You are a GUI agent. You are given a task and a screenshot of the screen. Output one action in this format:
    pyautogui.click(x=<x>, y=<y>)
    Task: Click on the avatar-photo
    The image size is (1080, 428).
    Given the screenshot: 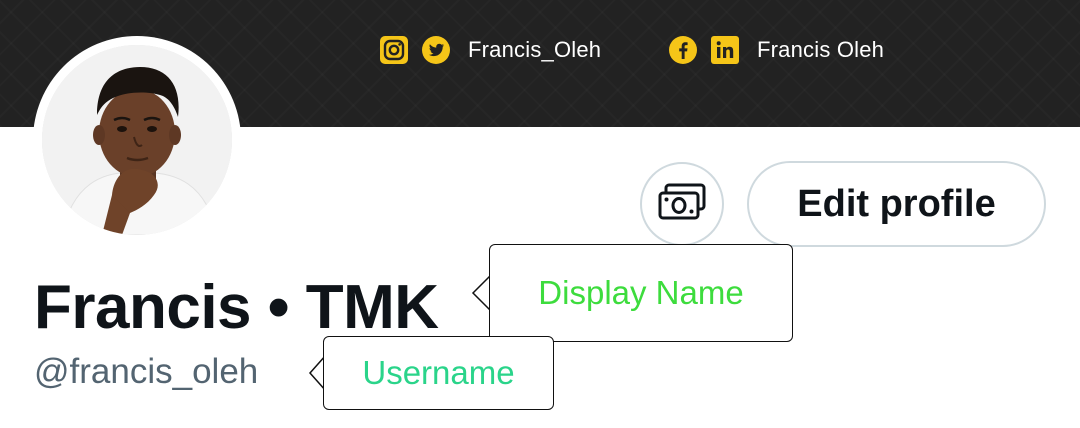 What is the action you would take?
    pyautogui.click(x=137, y=140)
    